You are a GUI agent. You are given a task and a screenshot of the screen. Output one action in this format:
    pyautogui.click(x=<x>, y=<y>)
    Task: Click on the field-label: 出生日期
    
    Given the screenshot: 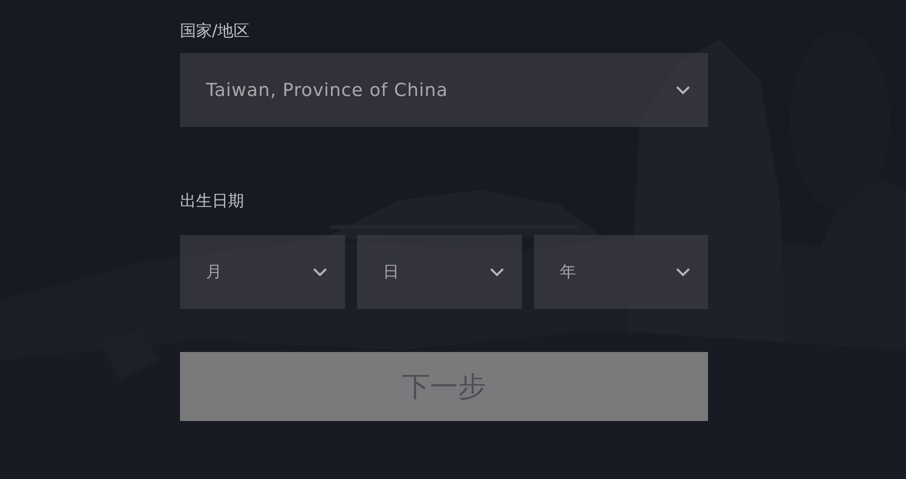 What is the action you would take?
    pyautogui.click(x=212, y=201)
    